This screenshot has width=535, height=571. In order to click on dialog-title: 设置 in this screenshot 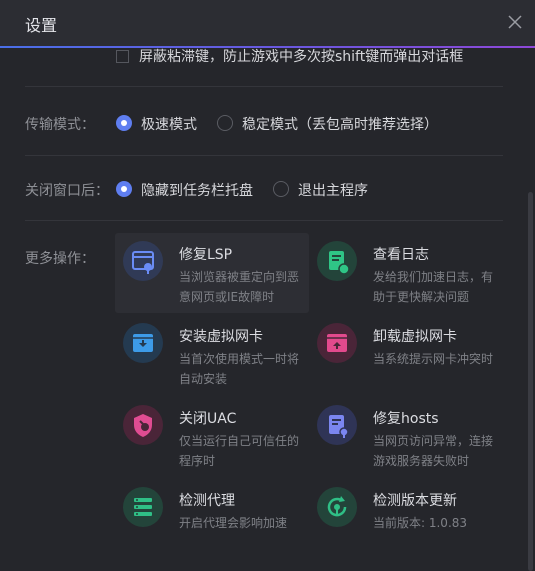, I will do `click(41, 25)`.